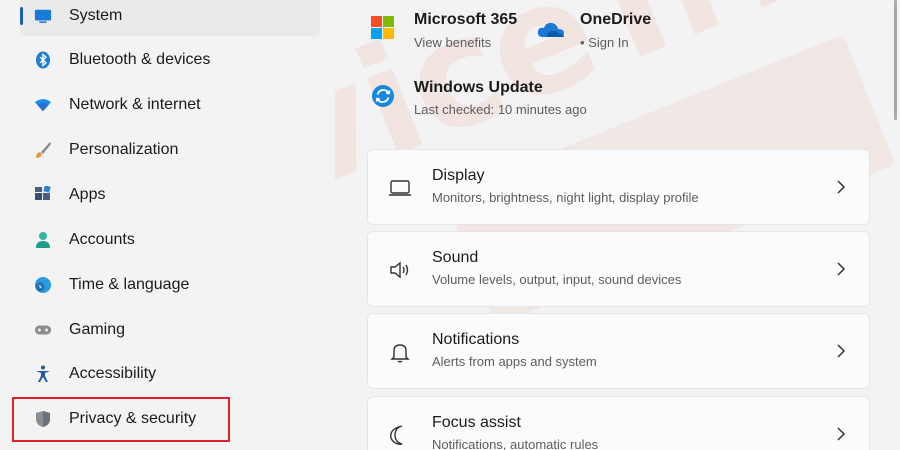 The image size is (900, 450). What do you see at coordinates (43, 16) in the screenshot?
I see `monitor-icon` at bounding box center [43, 16].